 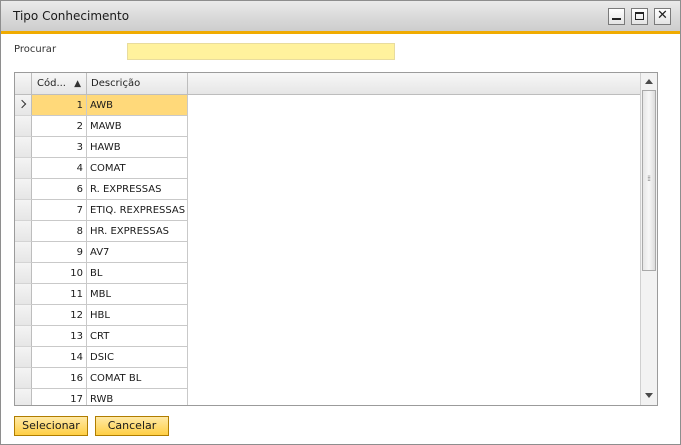 I want to click on cell-description: MAWB, so click(x=137, y=126).